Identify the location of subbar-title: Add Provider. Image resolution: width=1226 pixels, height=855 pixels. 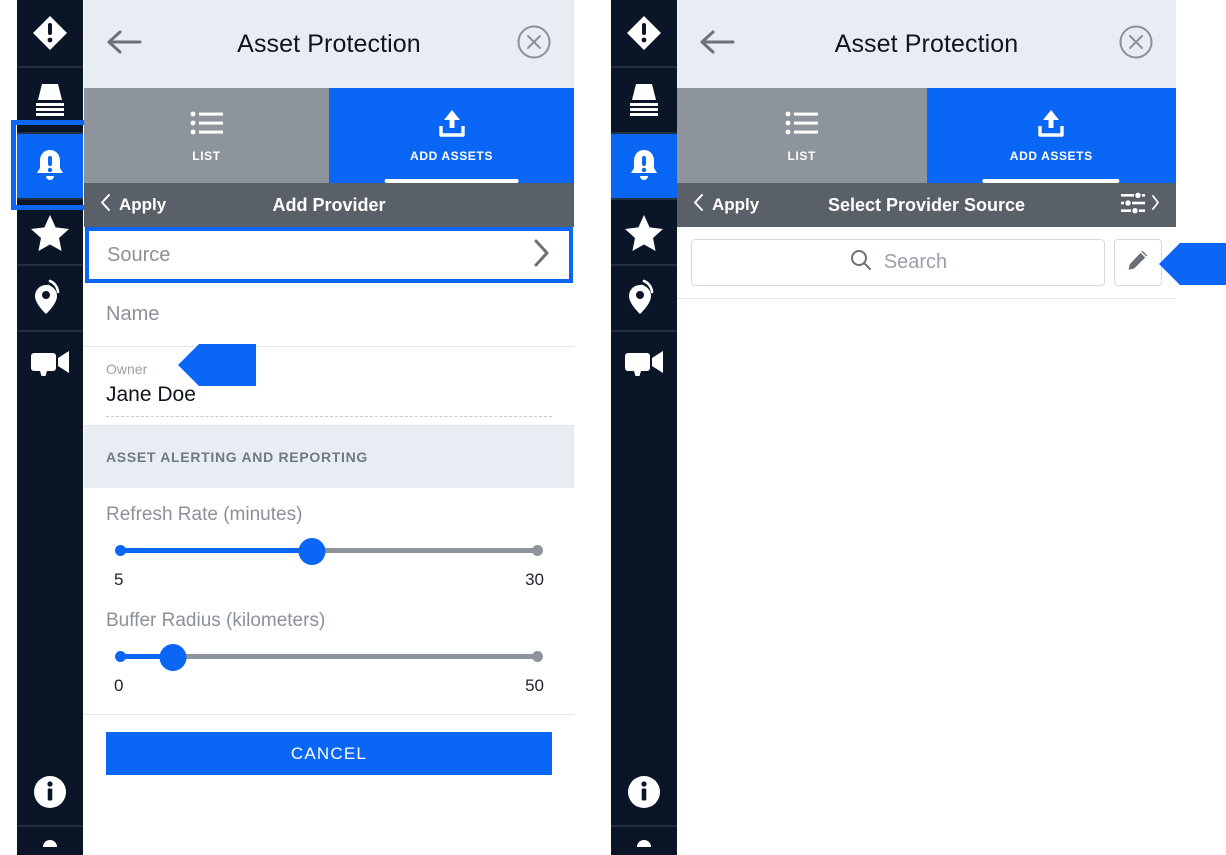
(329, 204).